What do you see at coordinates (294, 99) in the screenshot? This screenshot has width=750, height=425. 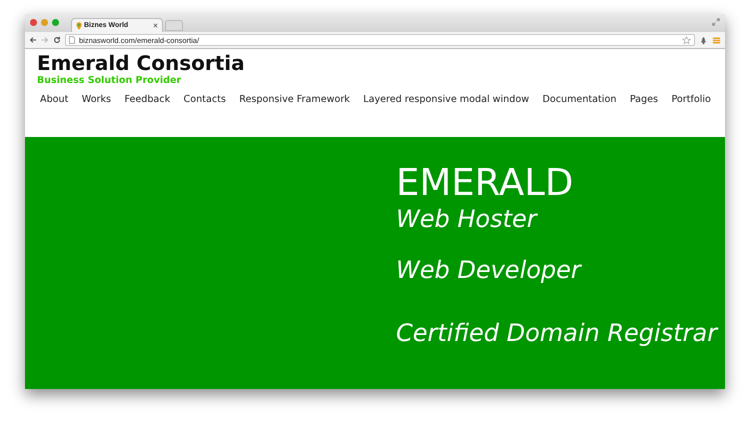 I see `nav-link: Responsive Framework` at bounding box center [294, 99].